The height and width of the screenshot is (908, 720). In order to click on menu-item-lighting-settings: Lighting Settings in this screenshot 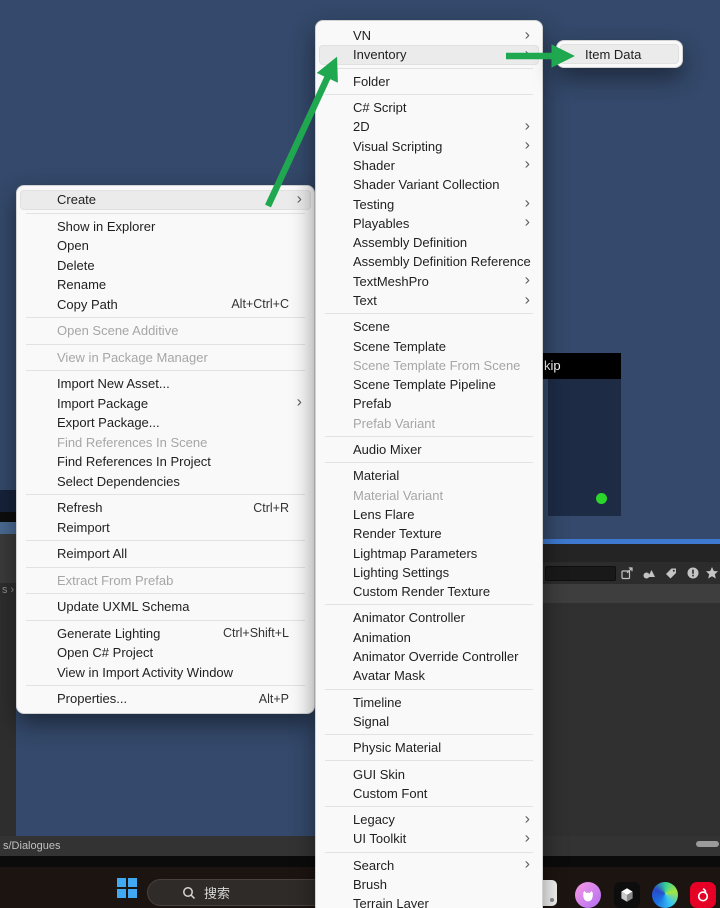, I will do `click(429, 572)`.